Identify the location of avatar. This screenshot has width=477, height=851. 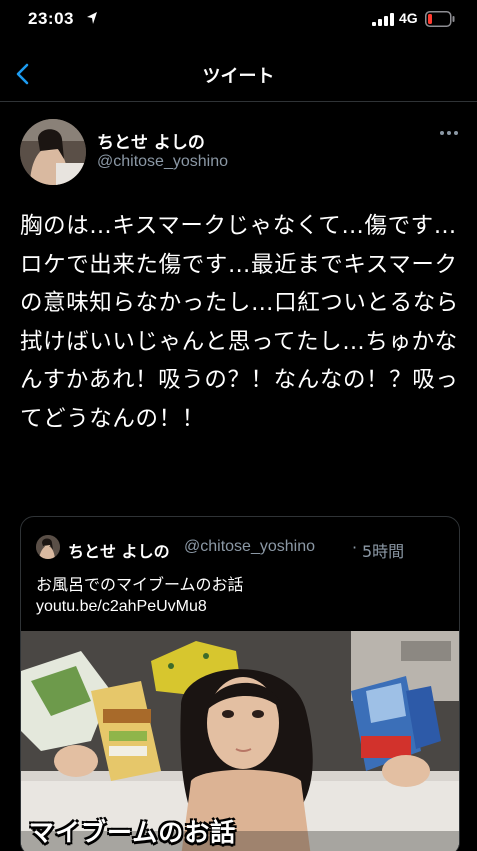
(53, 152).